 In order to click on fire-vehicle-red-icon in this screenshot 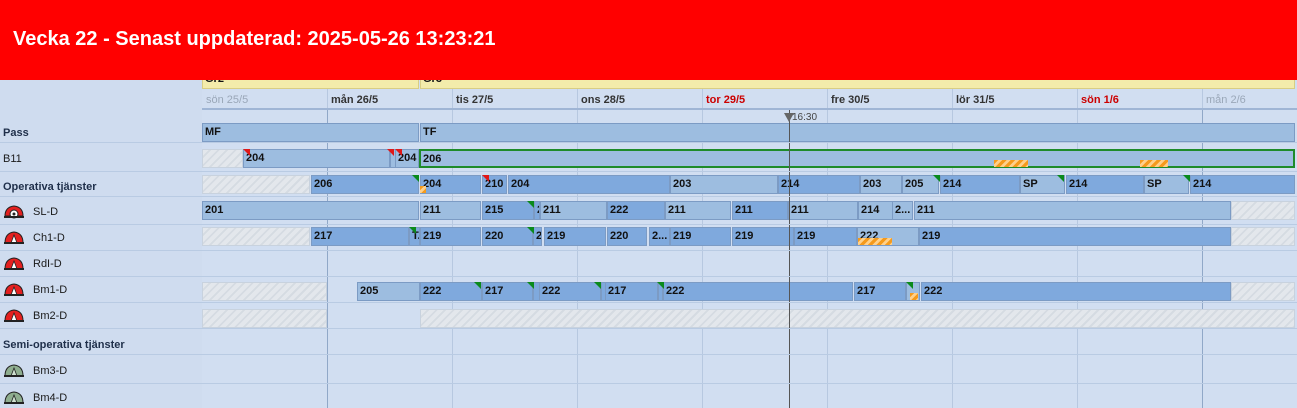, I will do `click(14, 212)`.